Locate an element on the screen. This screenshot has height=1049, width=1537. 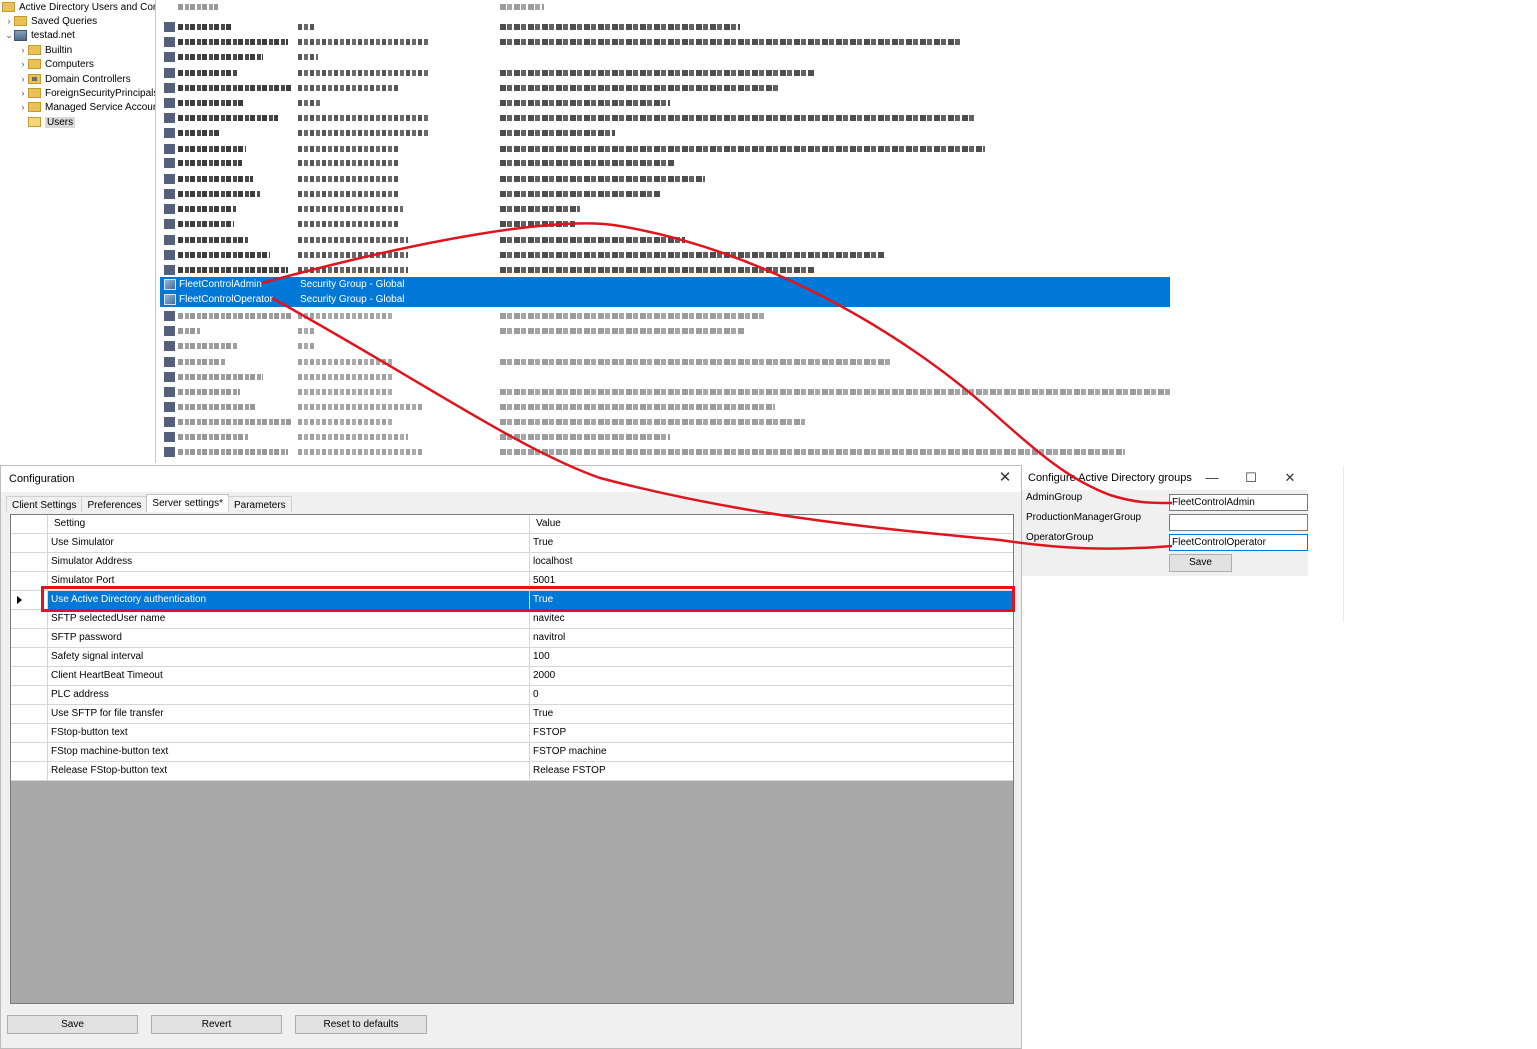
tree-item-foreign-security-principals: › ForeignSecurityPrincipals is located at coordinates (87, 93).